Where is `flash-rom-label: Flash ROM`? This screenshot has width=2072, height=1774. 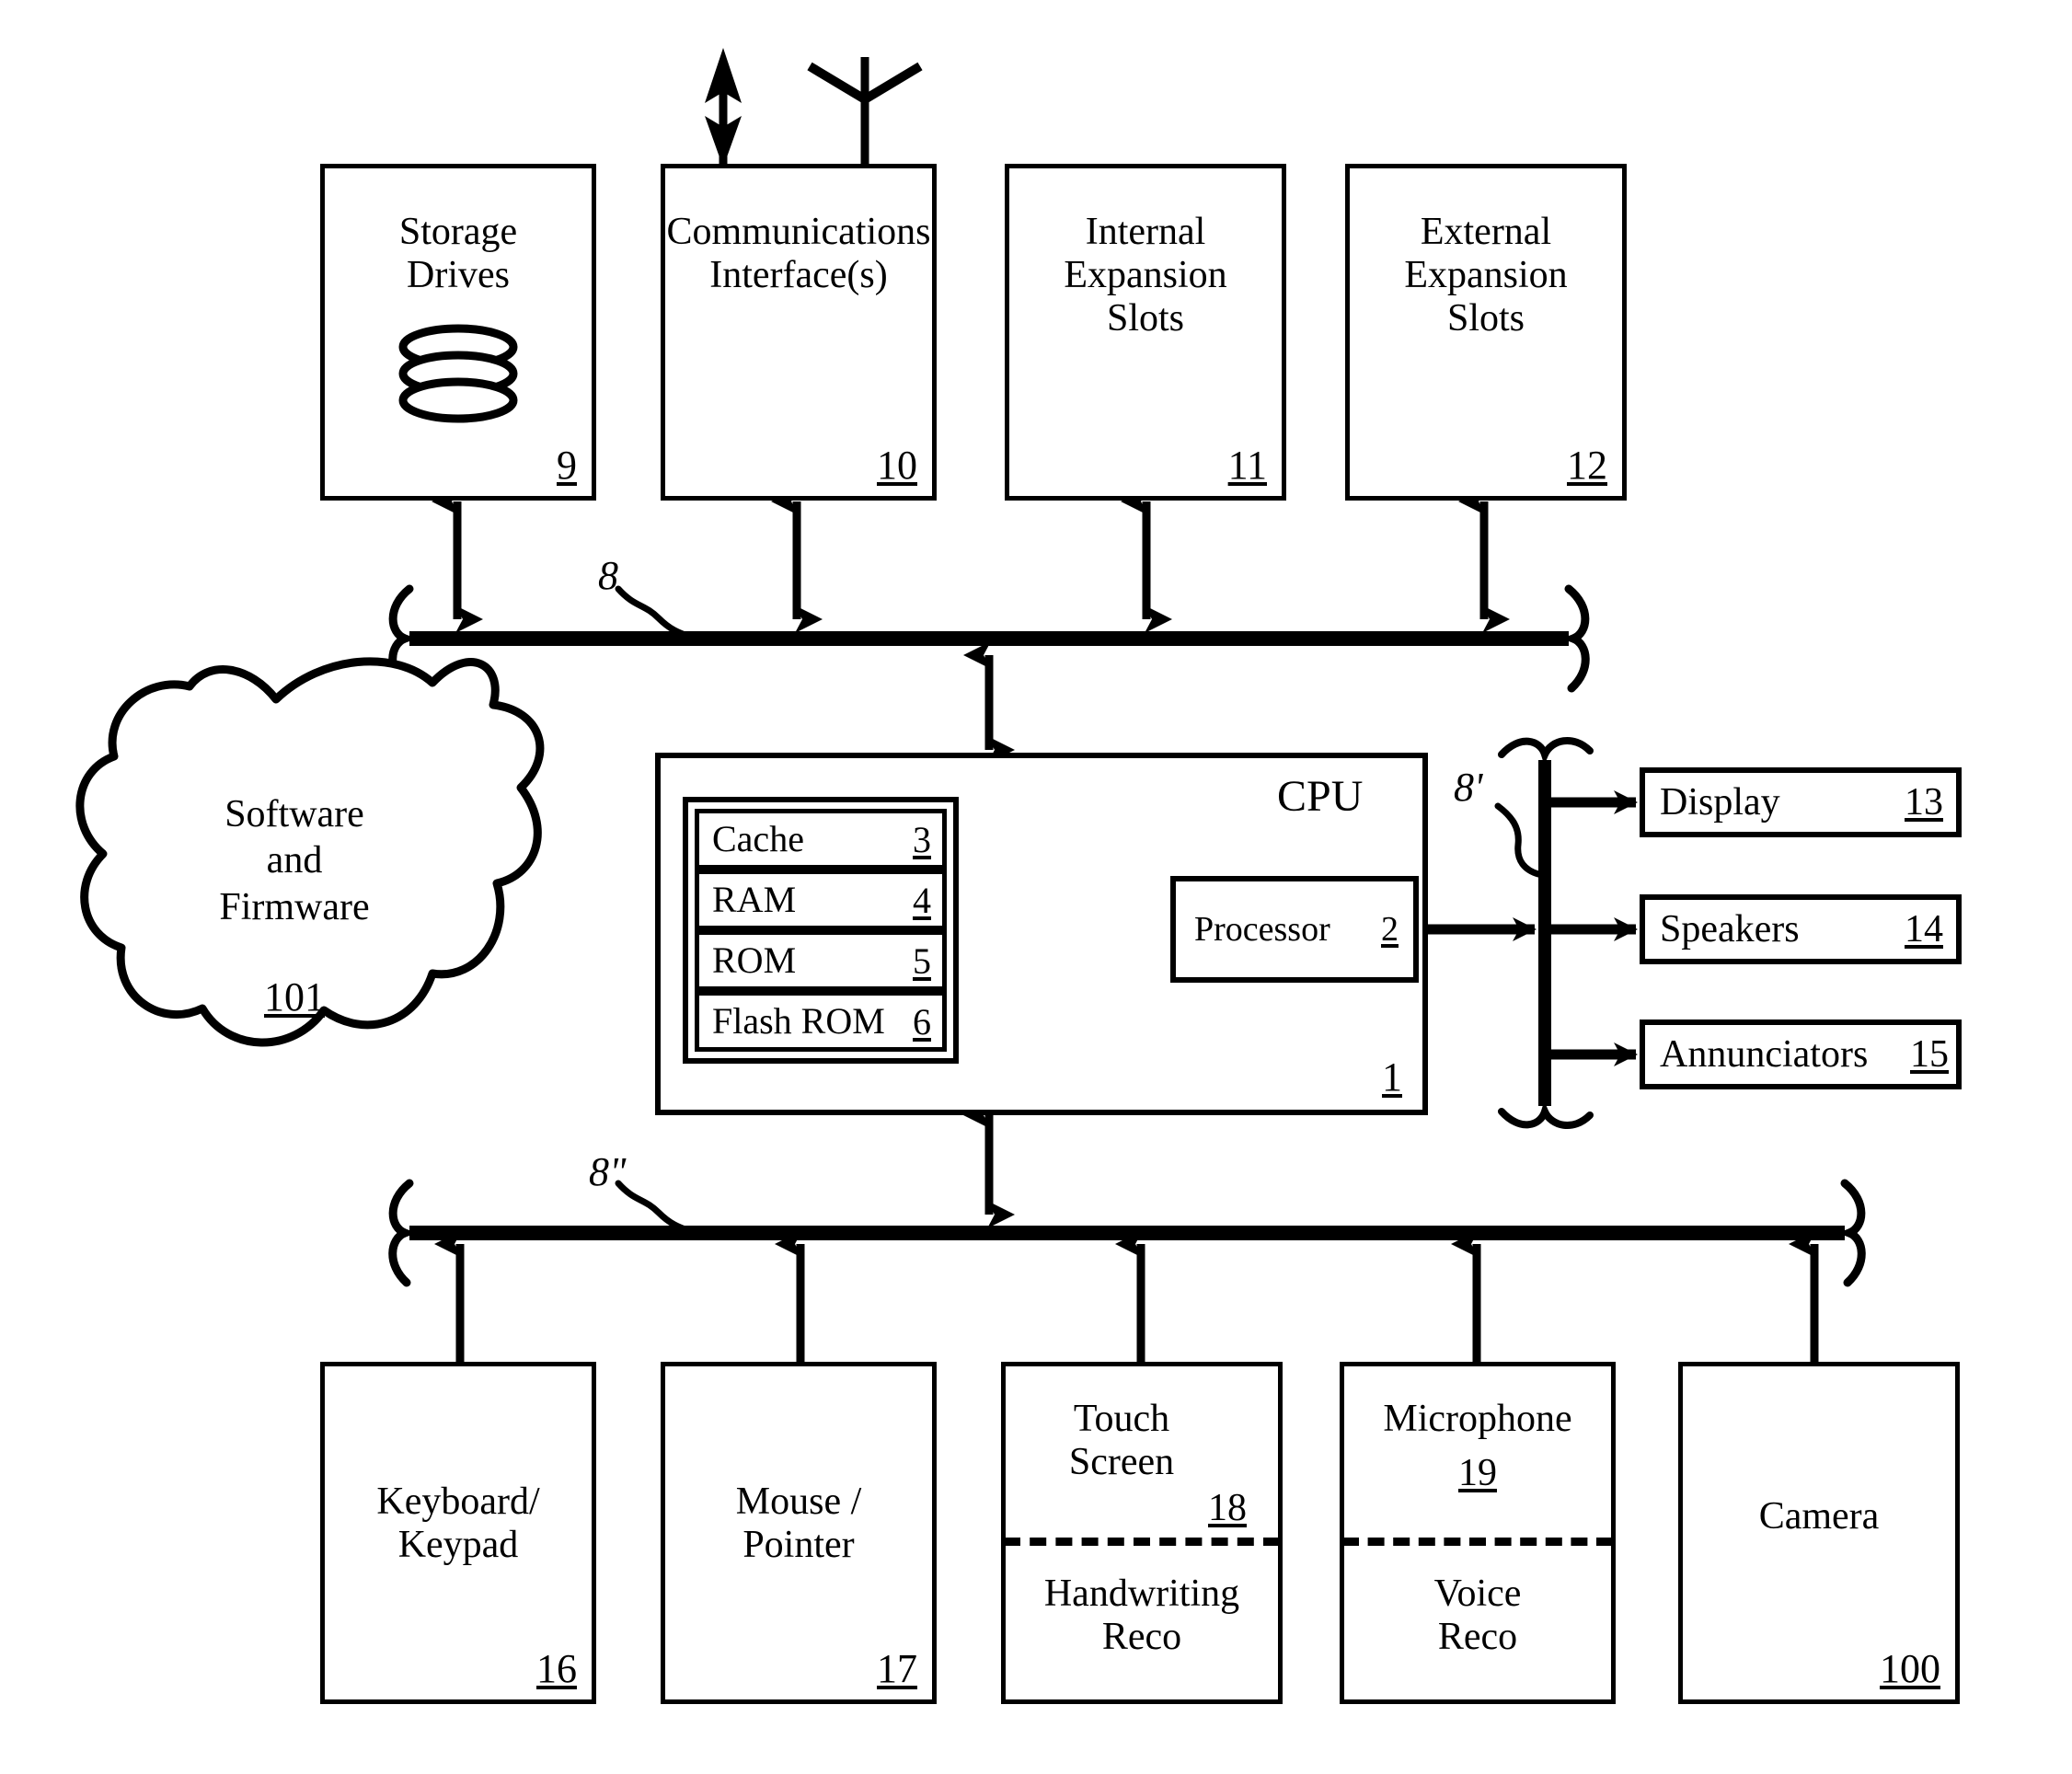
flash-rom-label: Flash ROM is located at coordinates (798, 1021).